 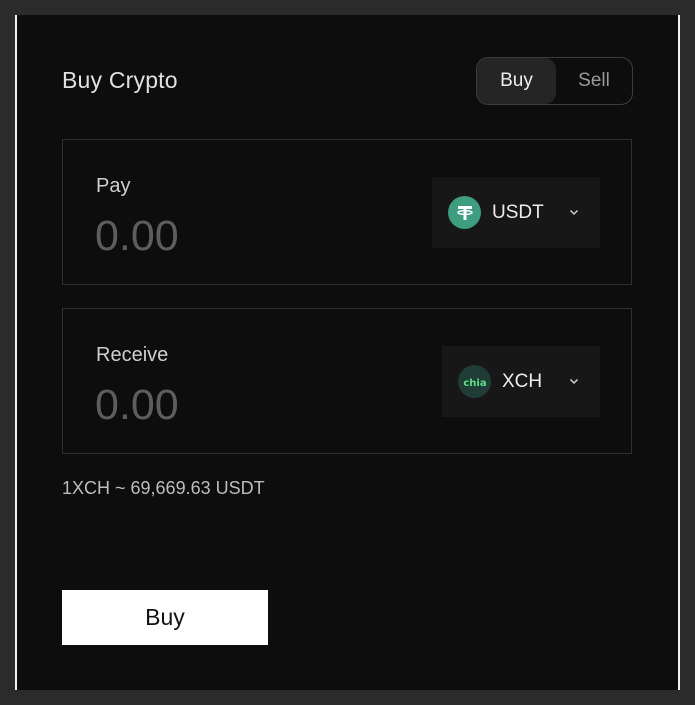 What do you see at coordinates (165, 617) in the screenshot?
I see `buy-button: Buy` at bounding box center [165, 617].